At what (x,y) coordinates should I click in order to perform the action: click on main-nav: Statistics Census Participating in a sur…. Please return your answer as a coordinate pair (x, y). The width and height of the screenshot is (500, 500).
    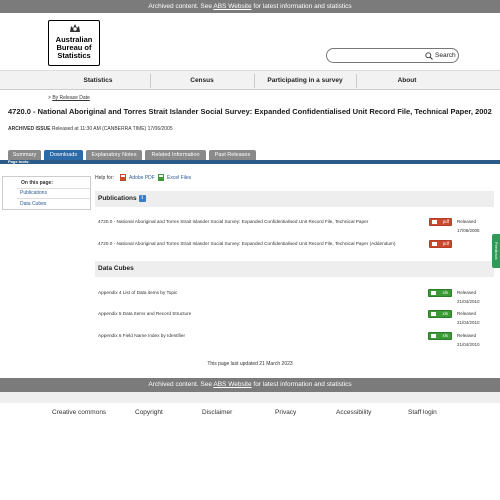
    Looking at the image, I should click on (250, 80).